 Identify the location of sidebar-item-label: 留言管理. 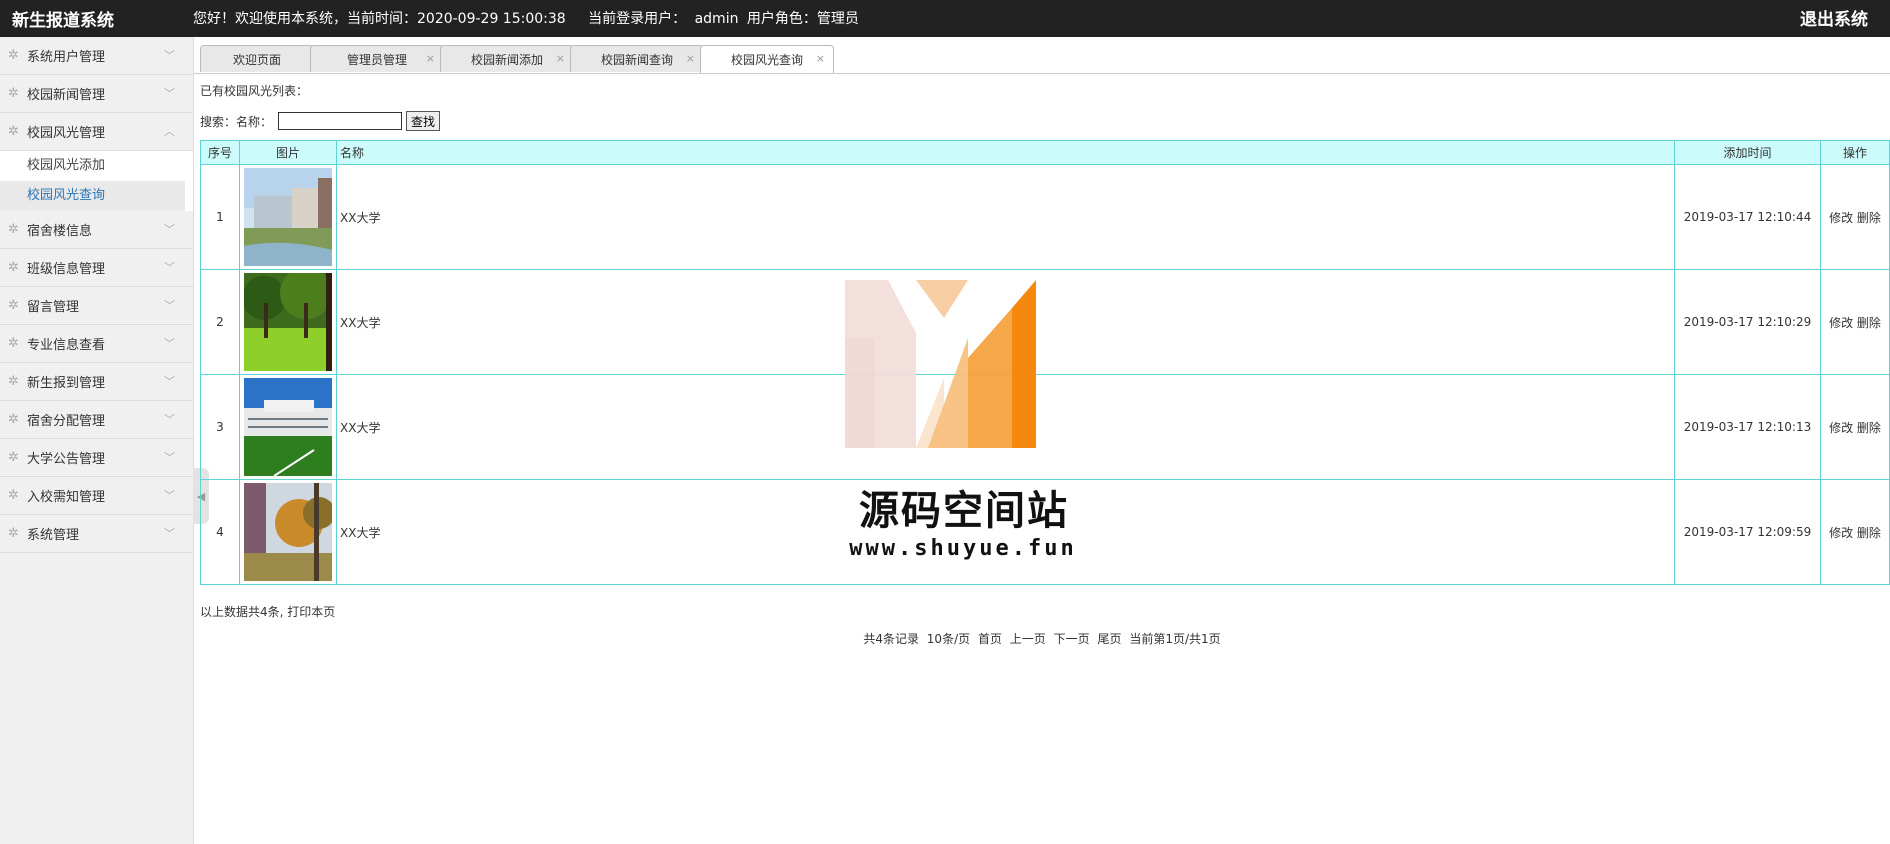
(53, 307).